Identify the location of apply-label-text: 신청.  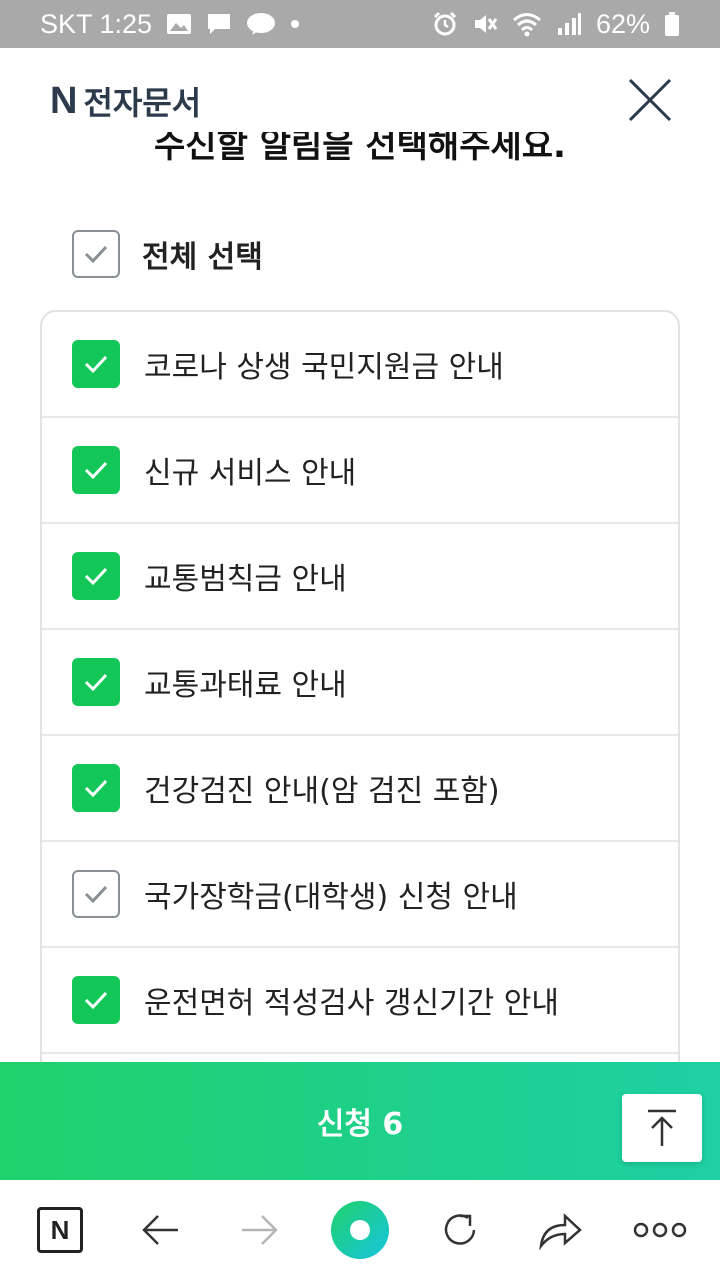
(344, 1124).